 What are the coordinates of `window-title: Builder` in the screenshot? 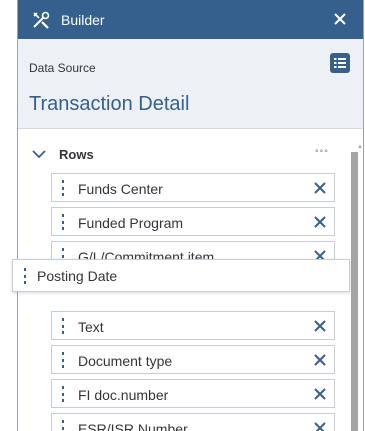 It's located at (83, 19).